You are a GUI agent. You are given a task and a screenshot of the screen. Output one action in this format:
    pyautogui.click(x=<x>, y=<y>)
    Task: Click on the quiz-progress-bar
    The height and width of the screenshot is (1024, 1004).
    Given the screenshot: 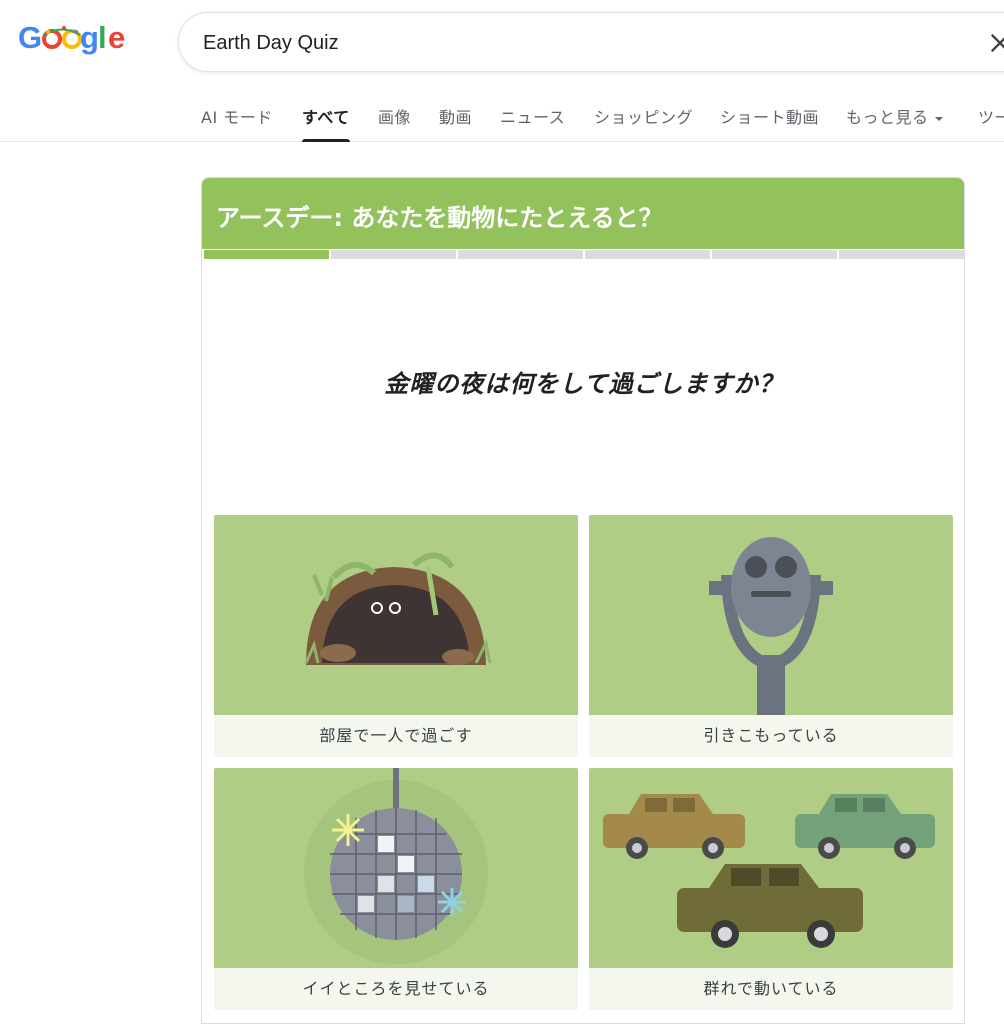 What is the action you would take?
    pyautogui.click(x=584, y=254)
    